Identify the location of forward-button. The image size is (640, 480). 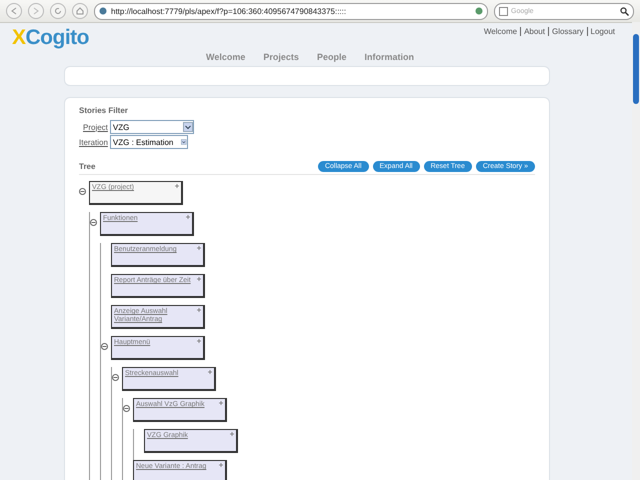
(36, 11).